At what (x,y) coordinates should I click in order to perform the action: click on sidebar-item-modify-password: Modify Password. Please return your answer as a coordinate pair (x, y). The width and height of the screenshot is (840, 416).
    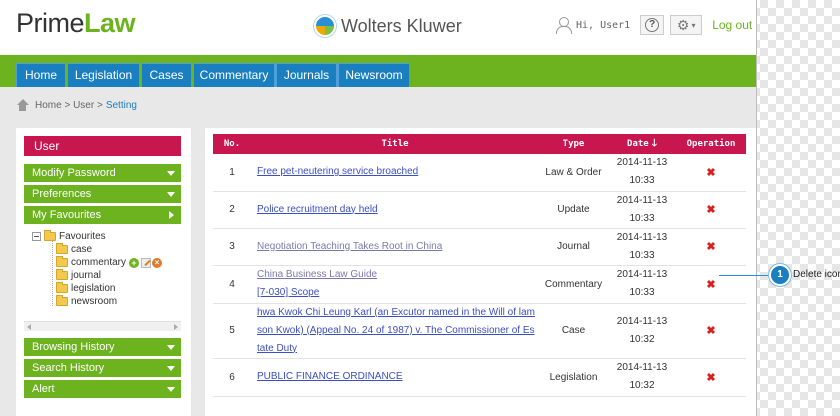
    Looking at the image, I should click on (102, 173).